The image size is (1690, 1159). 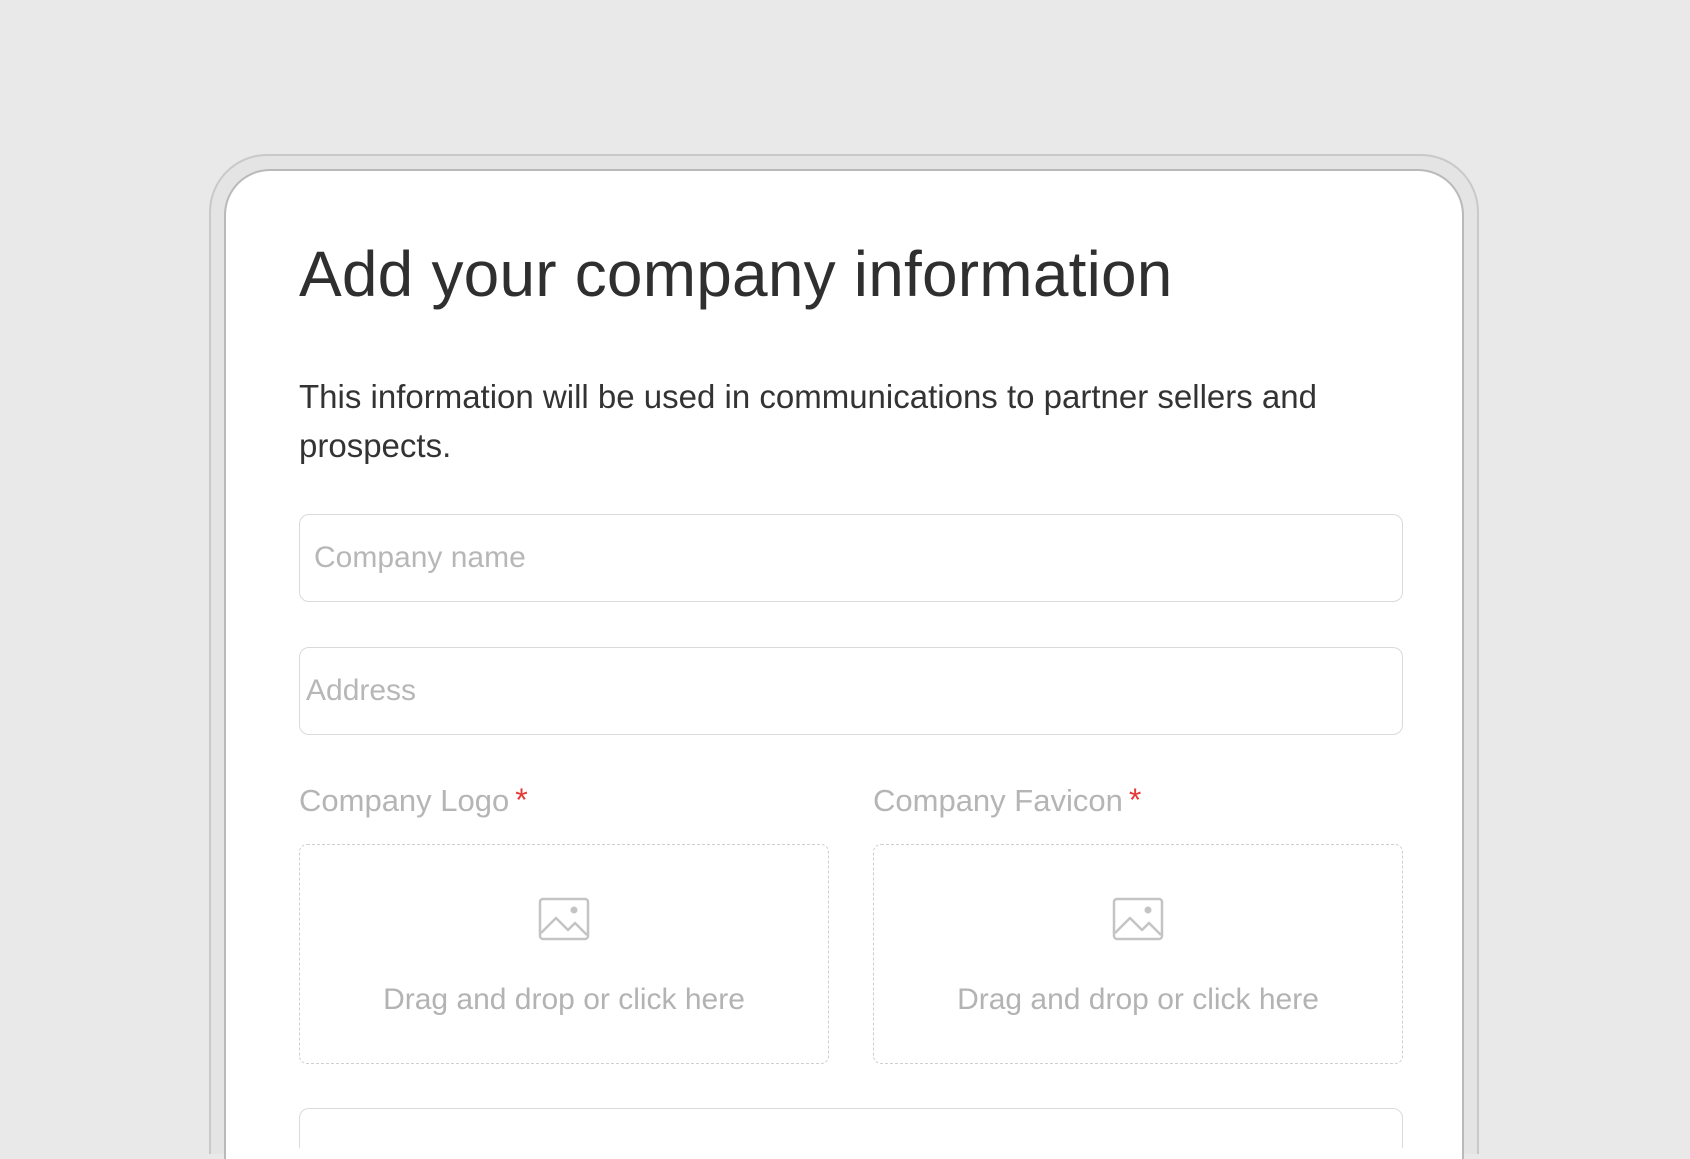 I want to click on company-favicon-label: Company Favicon *, so click(x=1007, y=800).